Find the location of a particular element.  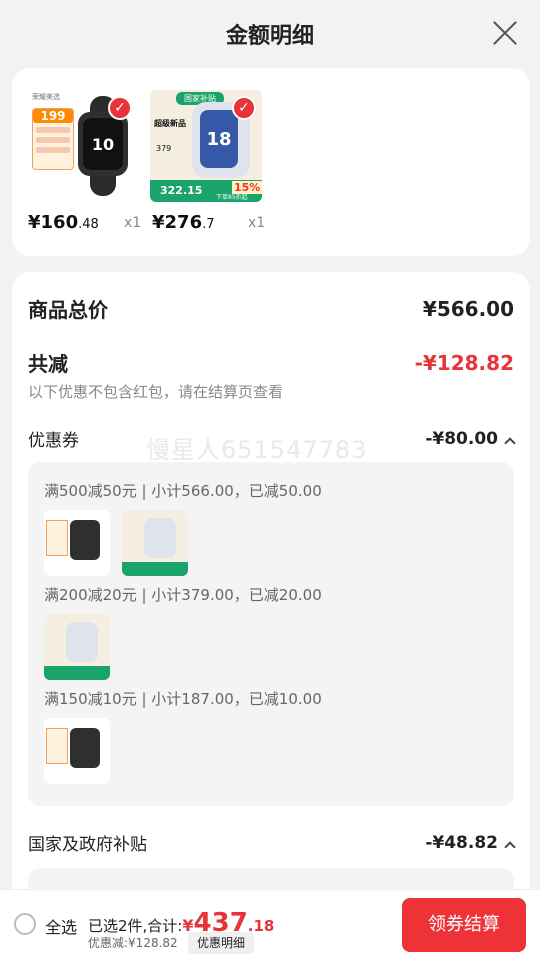

subsidy-row: 国家及政府补贴 -¥48.82 is located at coordinates (272, 842).